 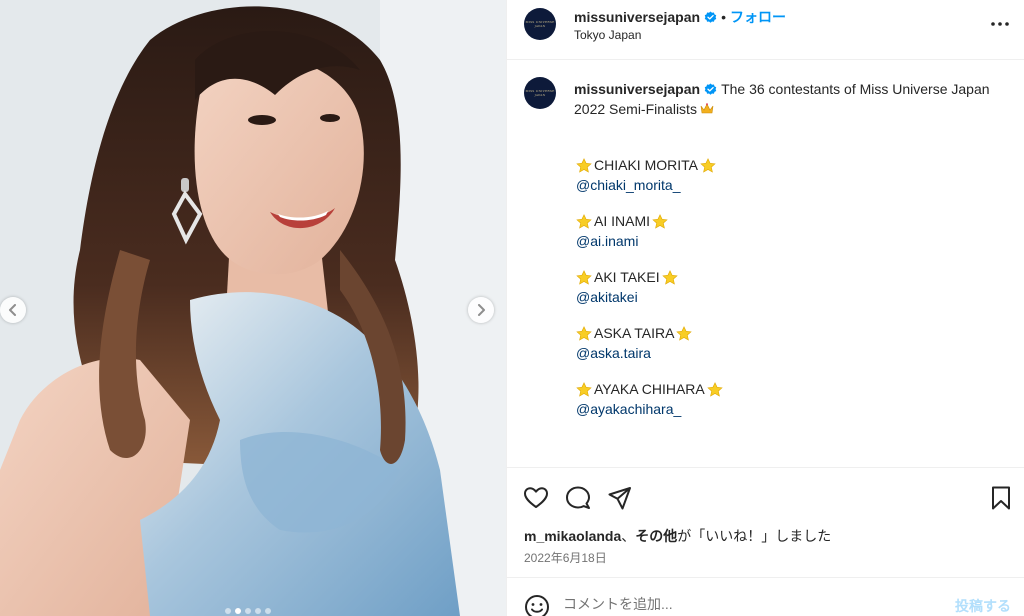 I want to click on contestant-handle-link: @ai.inami, so click(x=622, y=241).